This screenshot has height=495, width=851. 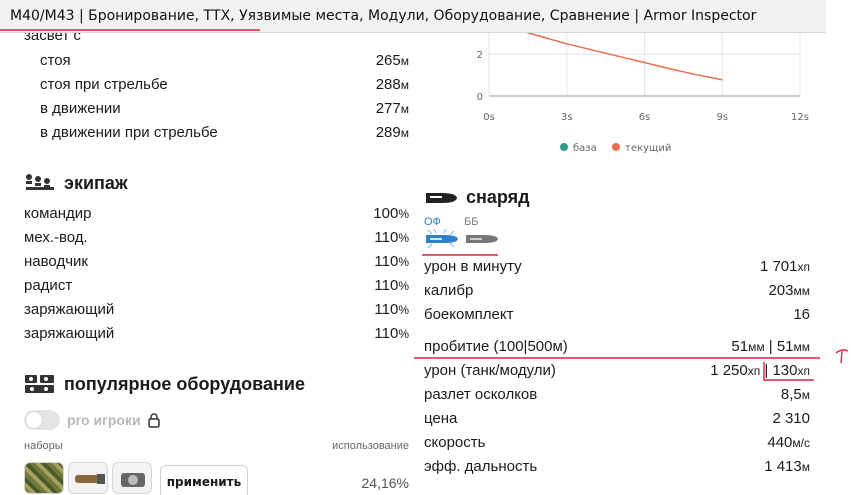 What do you see at coordinates (787, 466) in the screenshot?
I see `shell-row-value: 1 413м` at bounding box center [787, 466].